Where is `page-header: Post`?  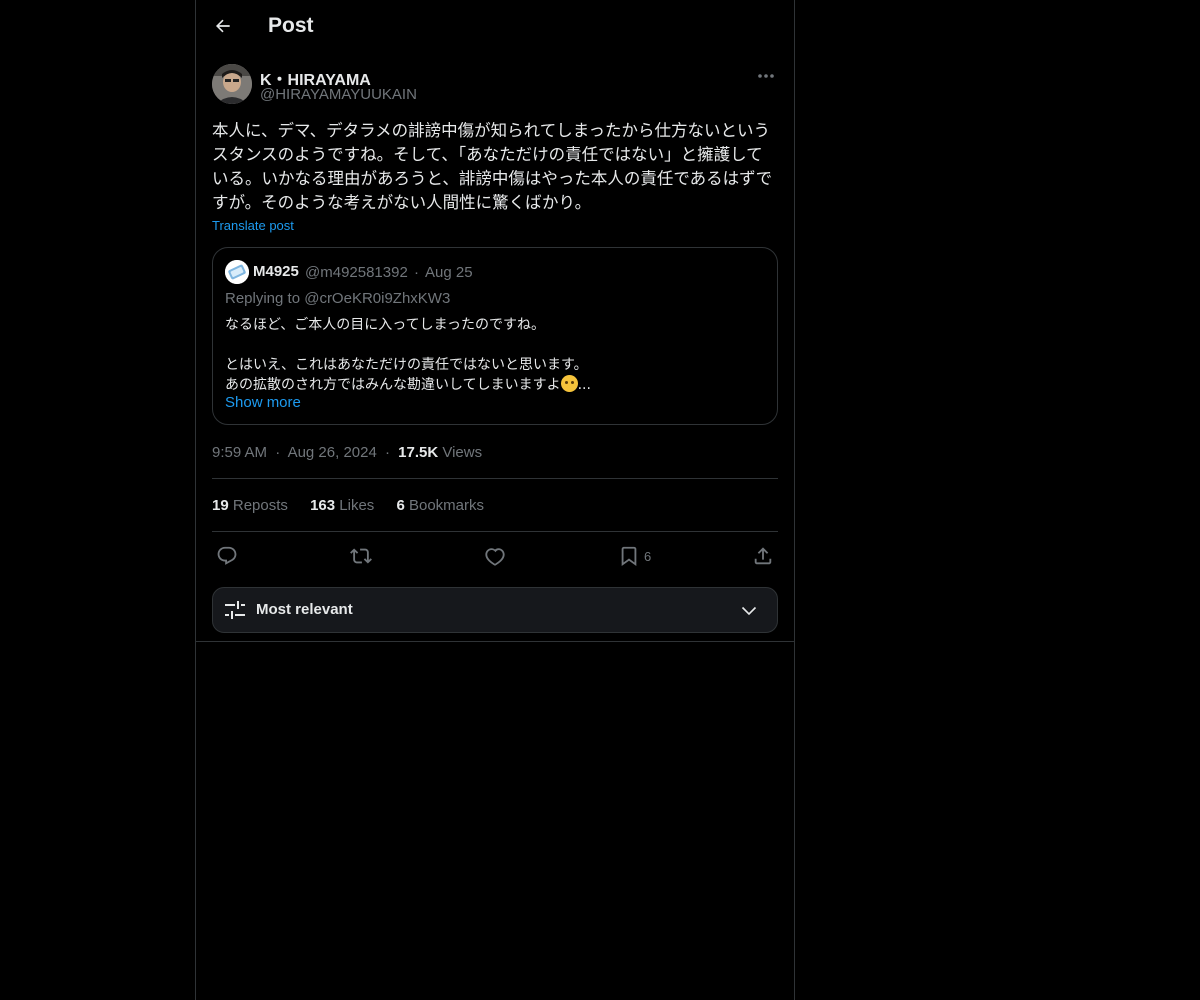
page-header: Post is located at coordinates (495, 27).